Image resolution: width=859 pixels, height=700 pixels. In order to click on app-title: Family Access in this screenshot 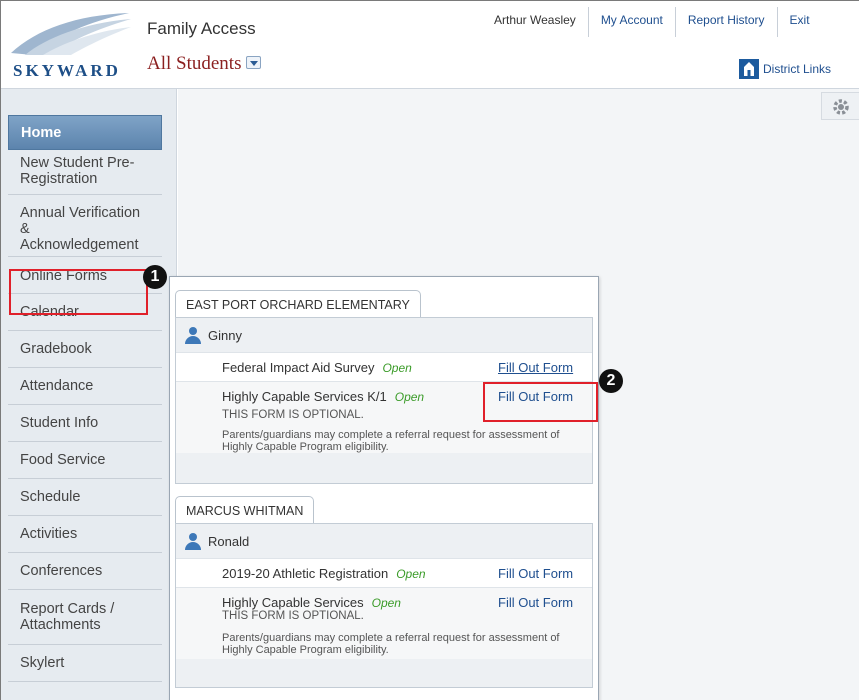, I will do `click(201, 28)`.